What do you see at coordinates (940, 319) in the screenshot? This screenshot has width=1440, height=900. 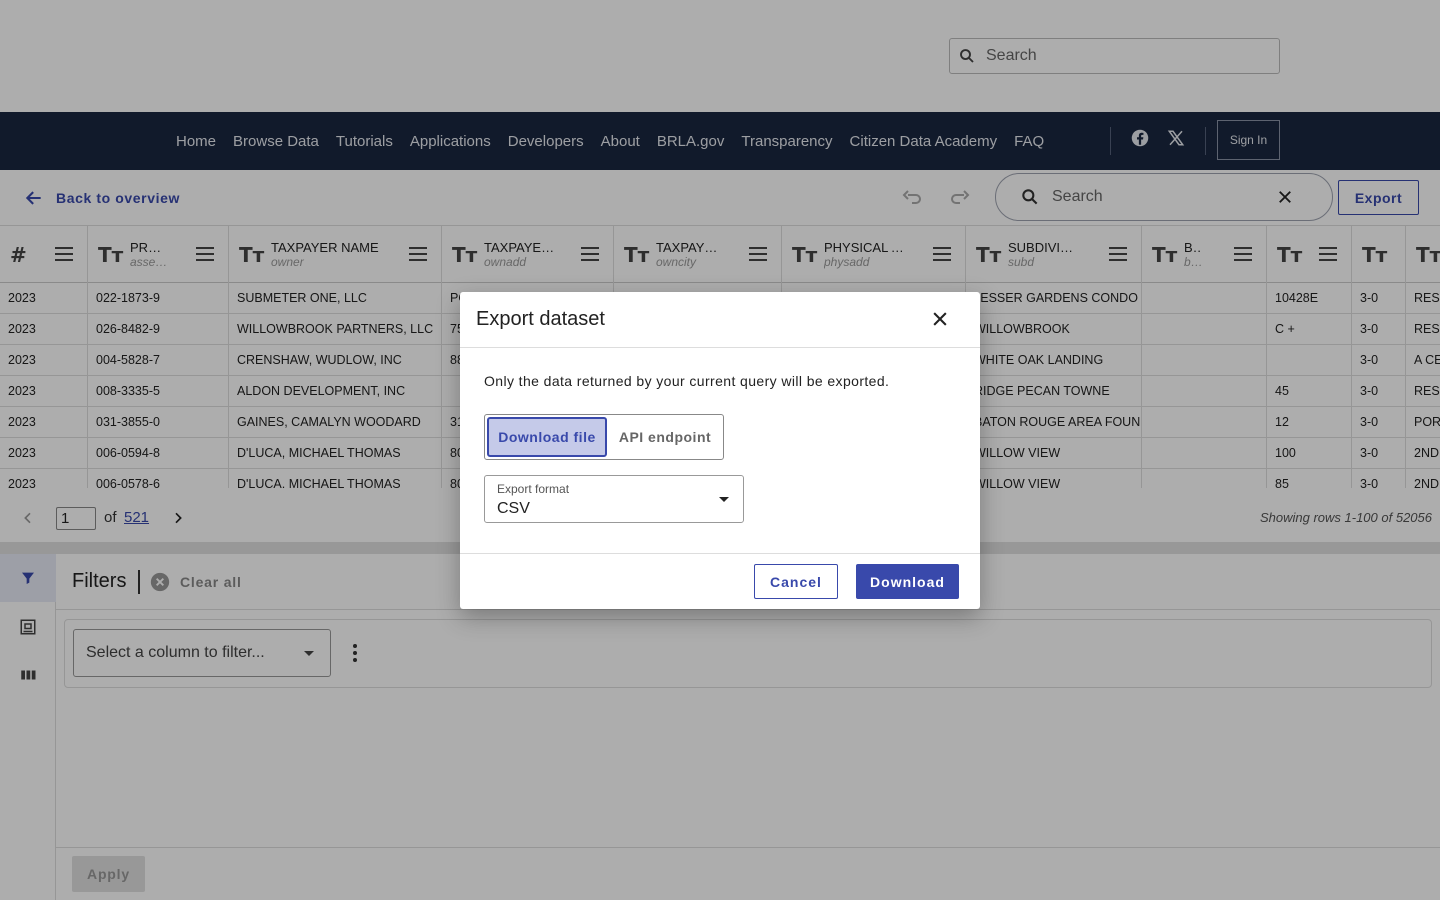 I see `close-icon` at bounding box center [940, 319].